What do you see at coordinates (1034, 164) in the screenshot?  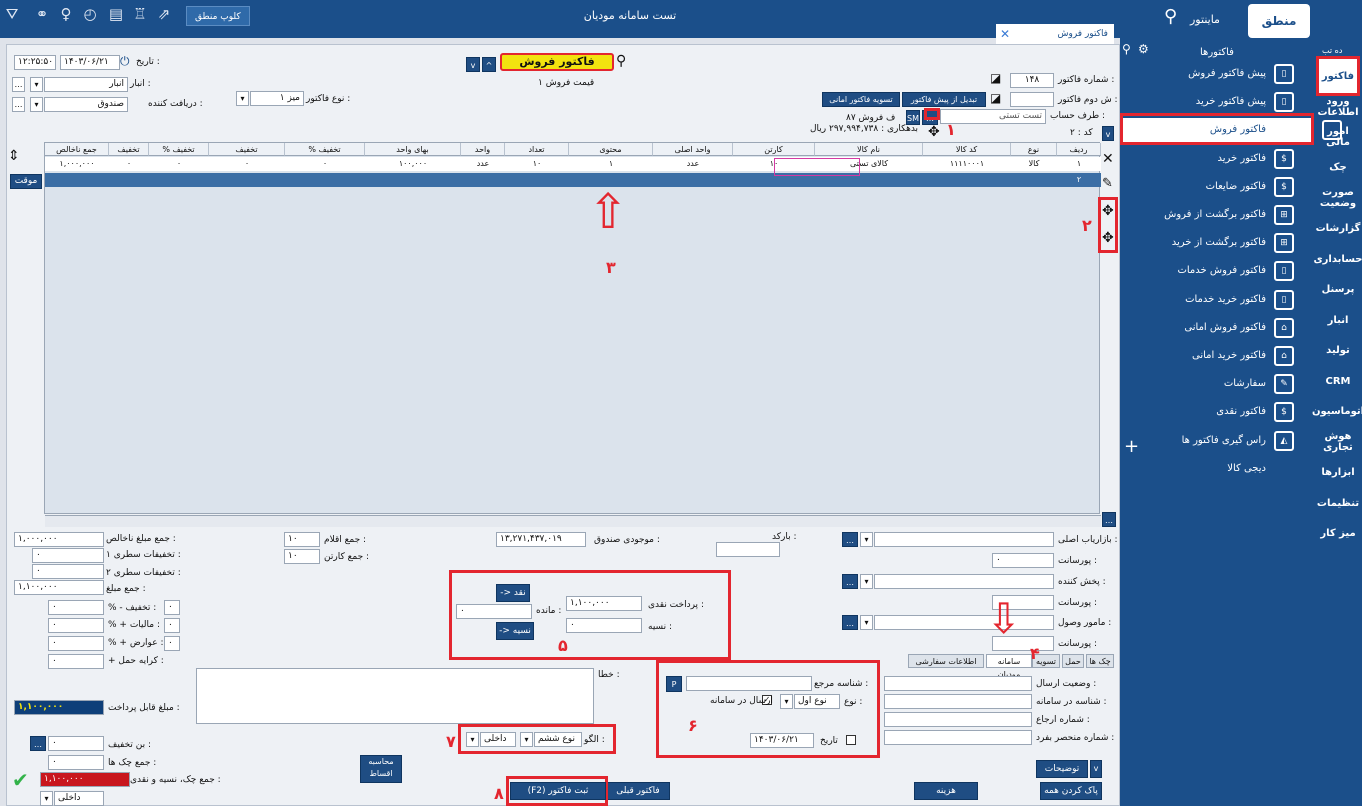 I see `table-cell: کالا` at bounding box center [1034, 164].